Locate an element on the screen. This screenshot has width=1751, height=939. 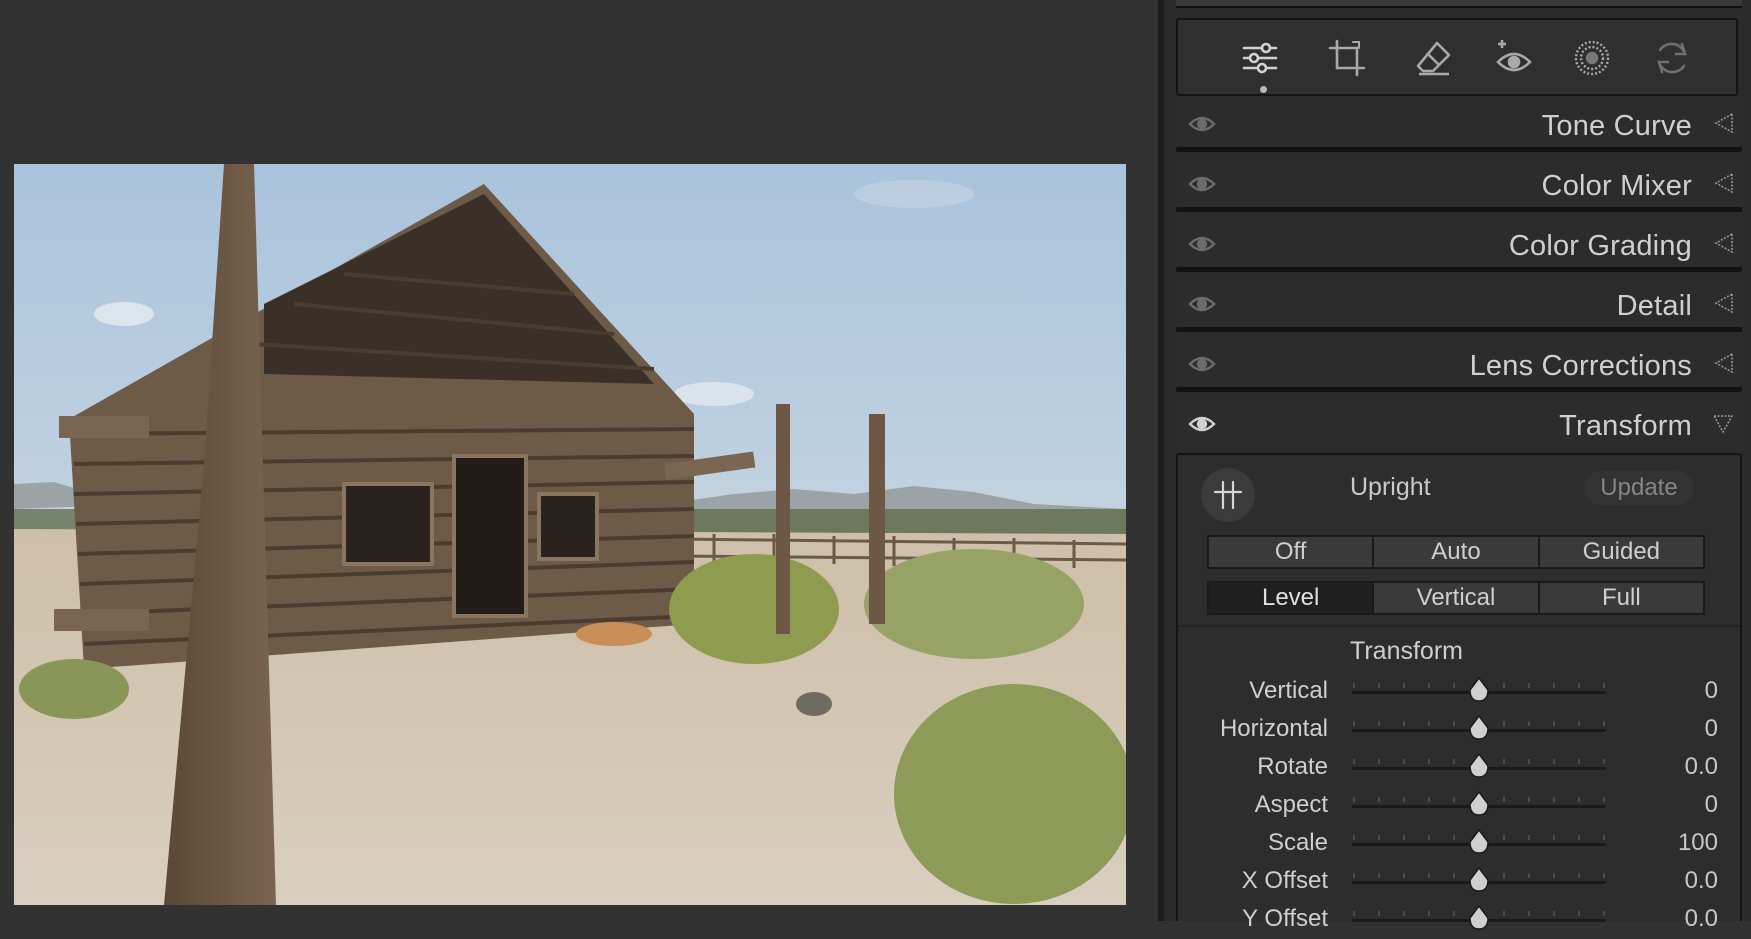
upright-full-button: Full is located at coordinates (1621, 598).